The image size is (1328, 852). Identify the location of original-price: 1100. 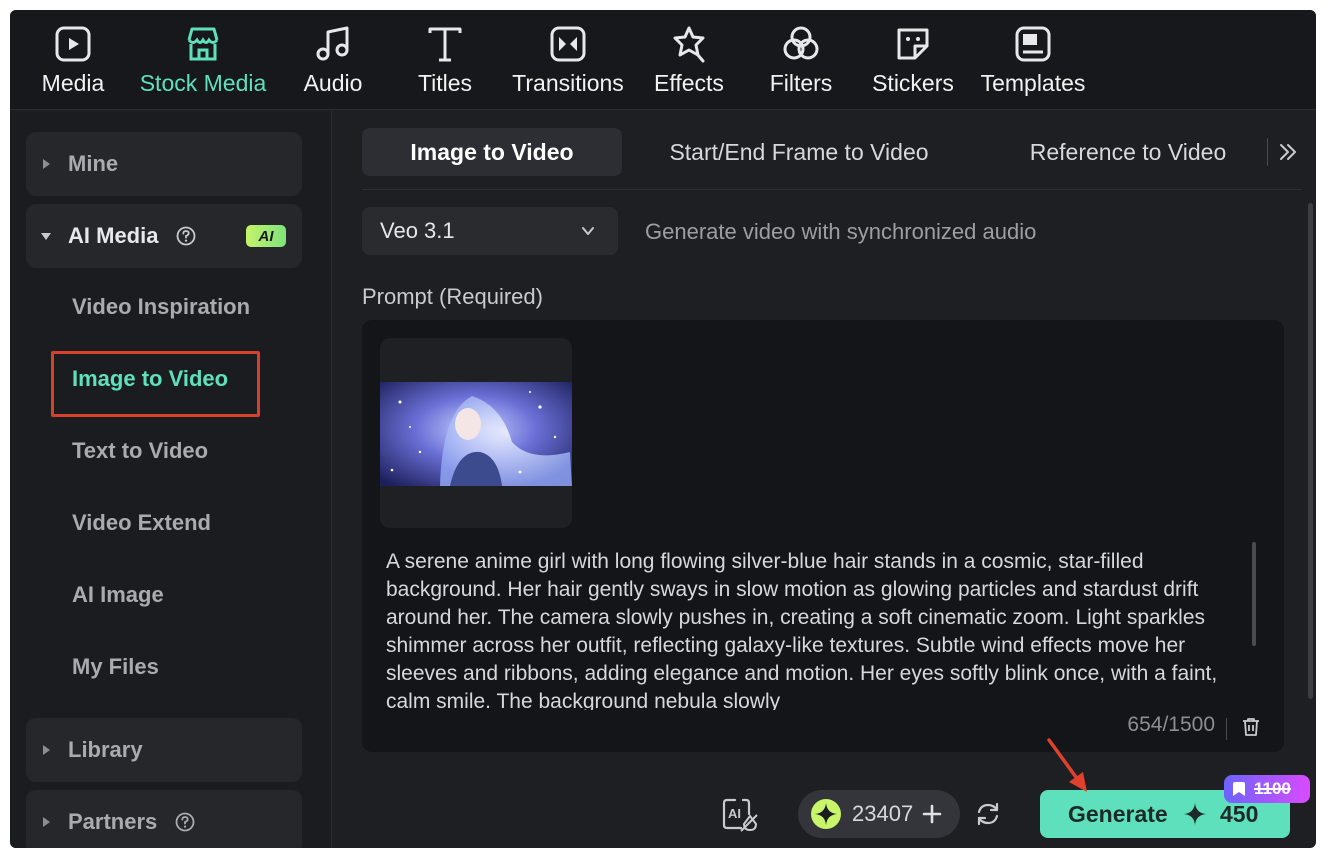
(1272, 788).